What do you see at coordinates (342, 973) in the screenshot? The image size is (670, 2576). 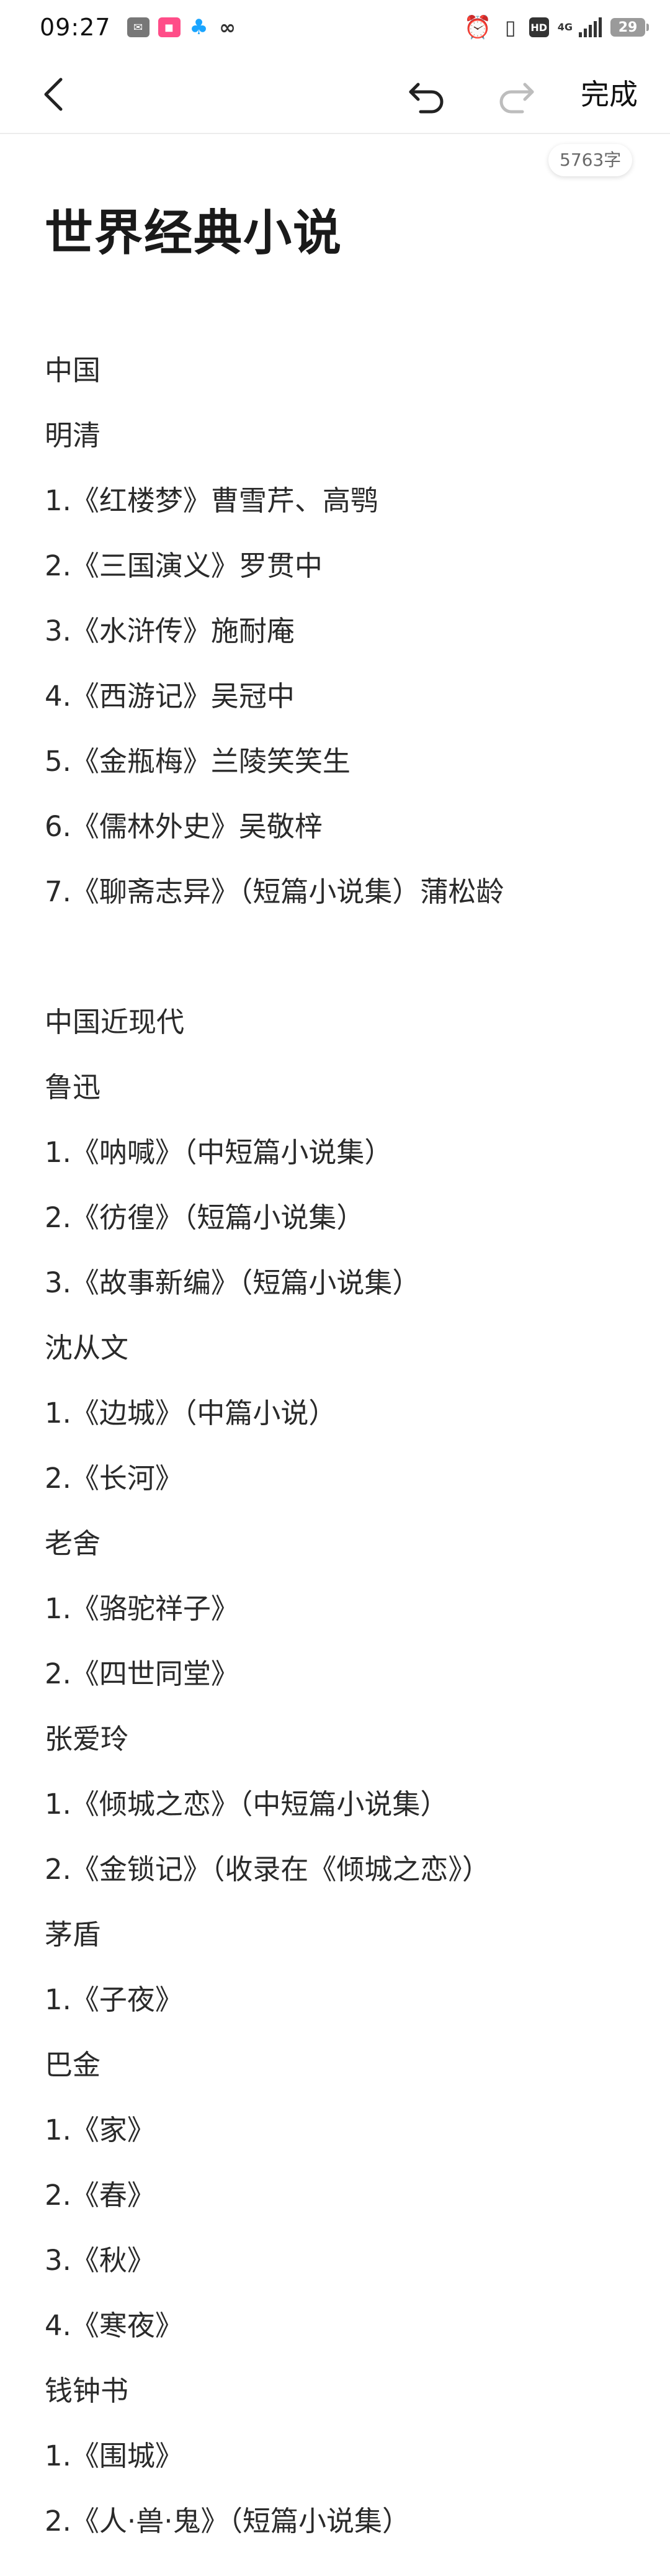 I see `blank-line` at bounding box center [342, 973].